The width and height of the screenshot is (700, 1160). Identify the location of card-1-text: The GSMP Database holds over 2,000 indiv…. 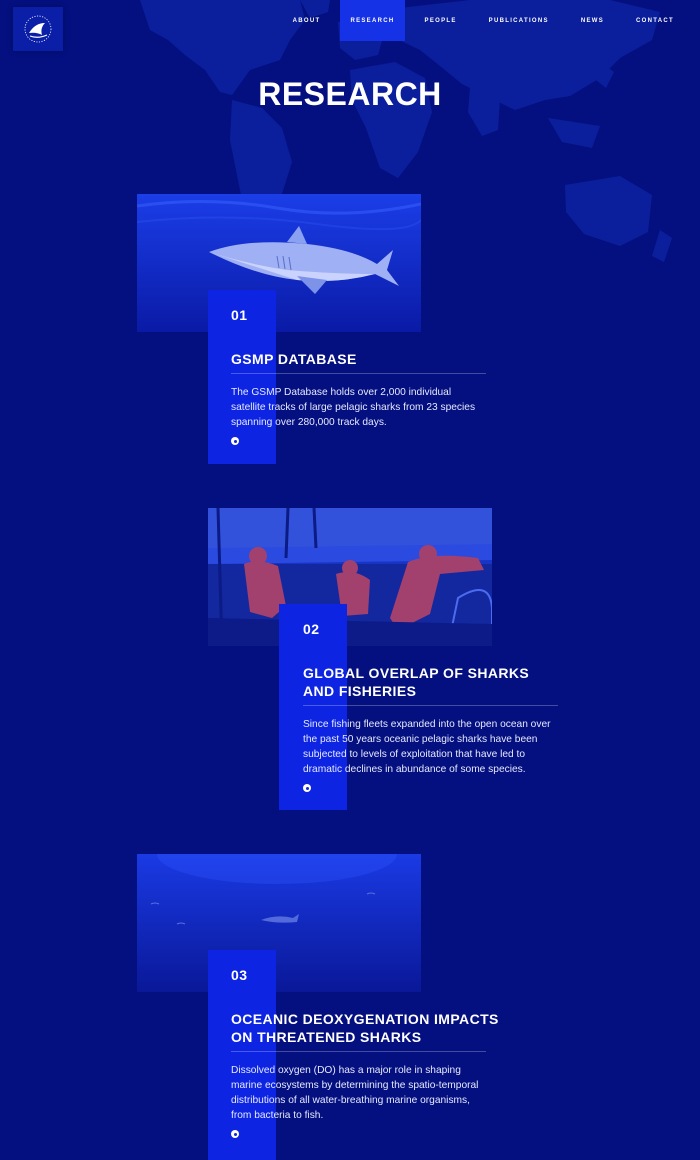
(353, 407).